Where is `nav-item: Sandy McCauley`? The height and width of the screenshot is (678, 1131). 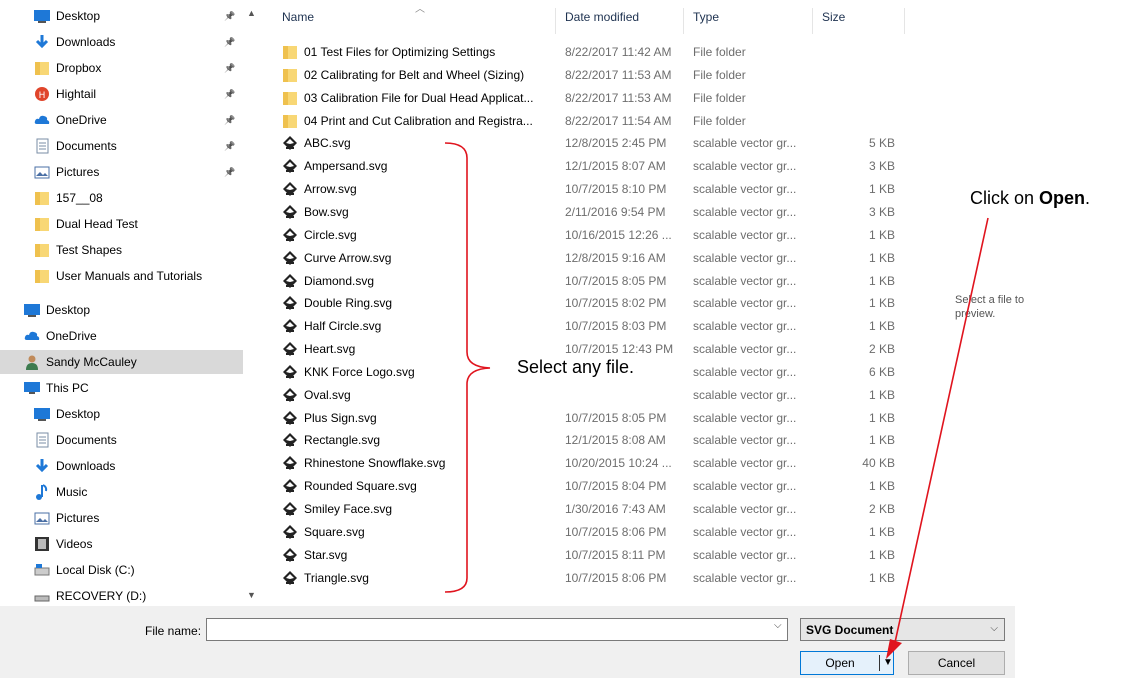
nav-item: Sandy McCauley is located at coordinates (121, 362).